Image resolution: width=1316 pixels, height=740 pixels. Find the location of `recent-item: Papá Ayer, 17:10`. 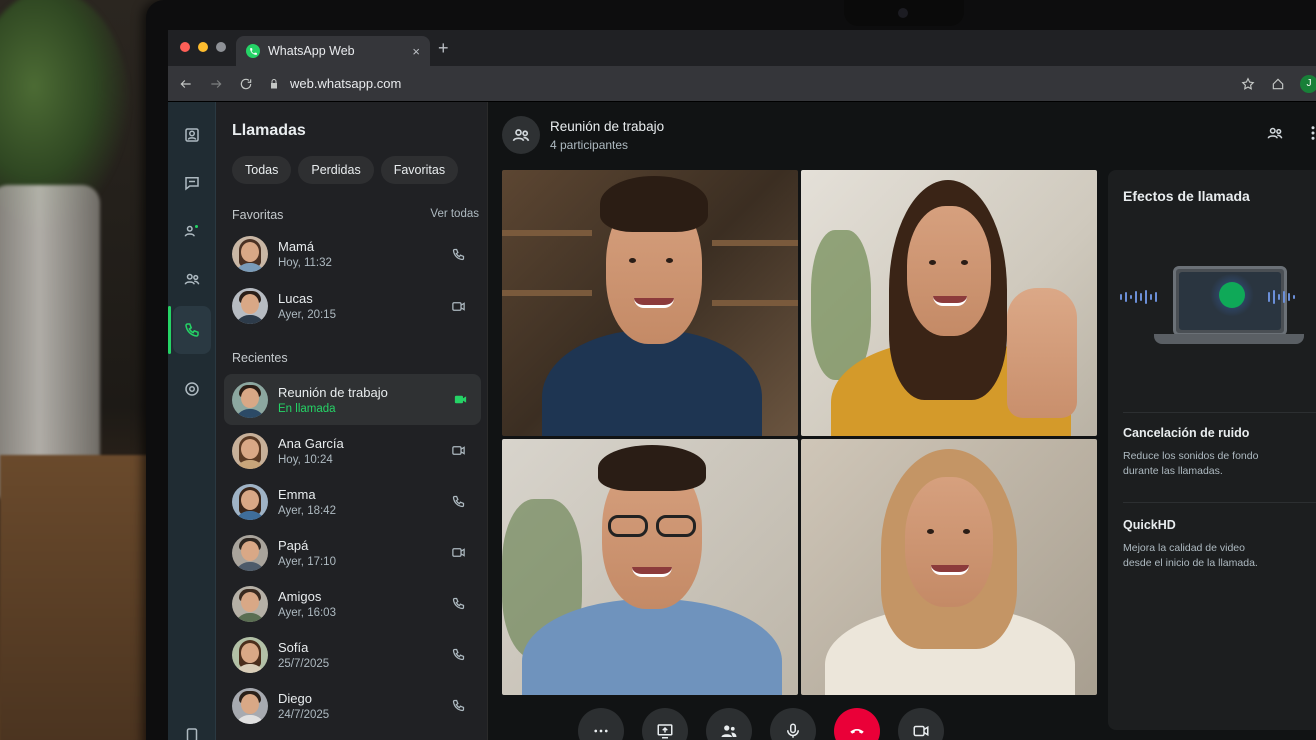

recent-item: Papá Ayer, 17:10 is located at coordinates (355, 552).